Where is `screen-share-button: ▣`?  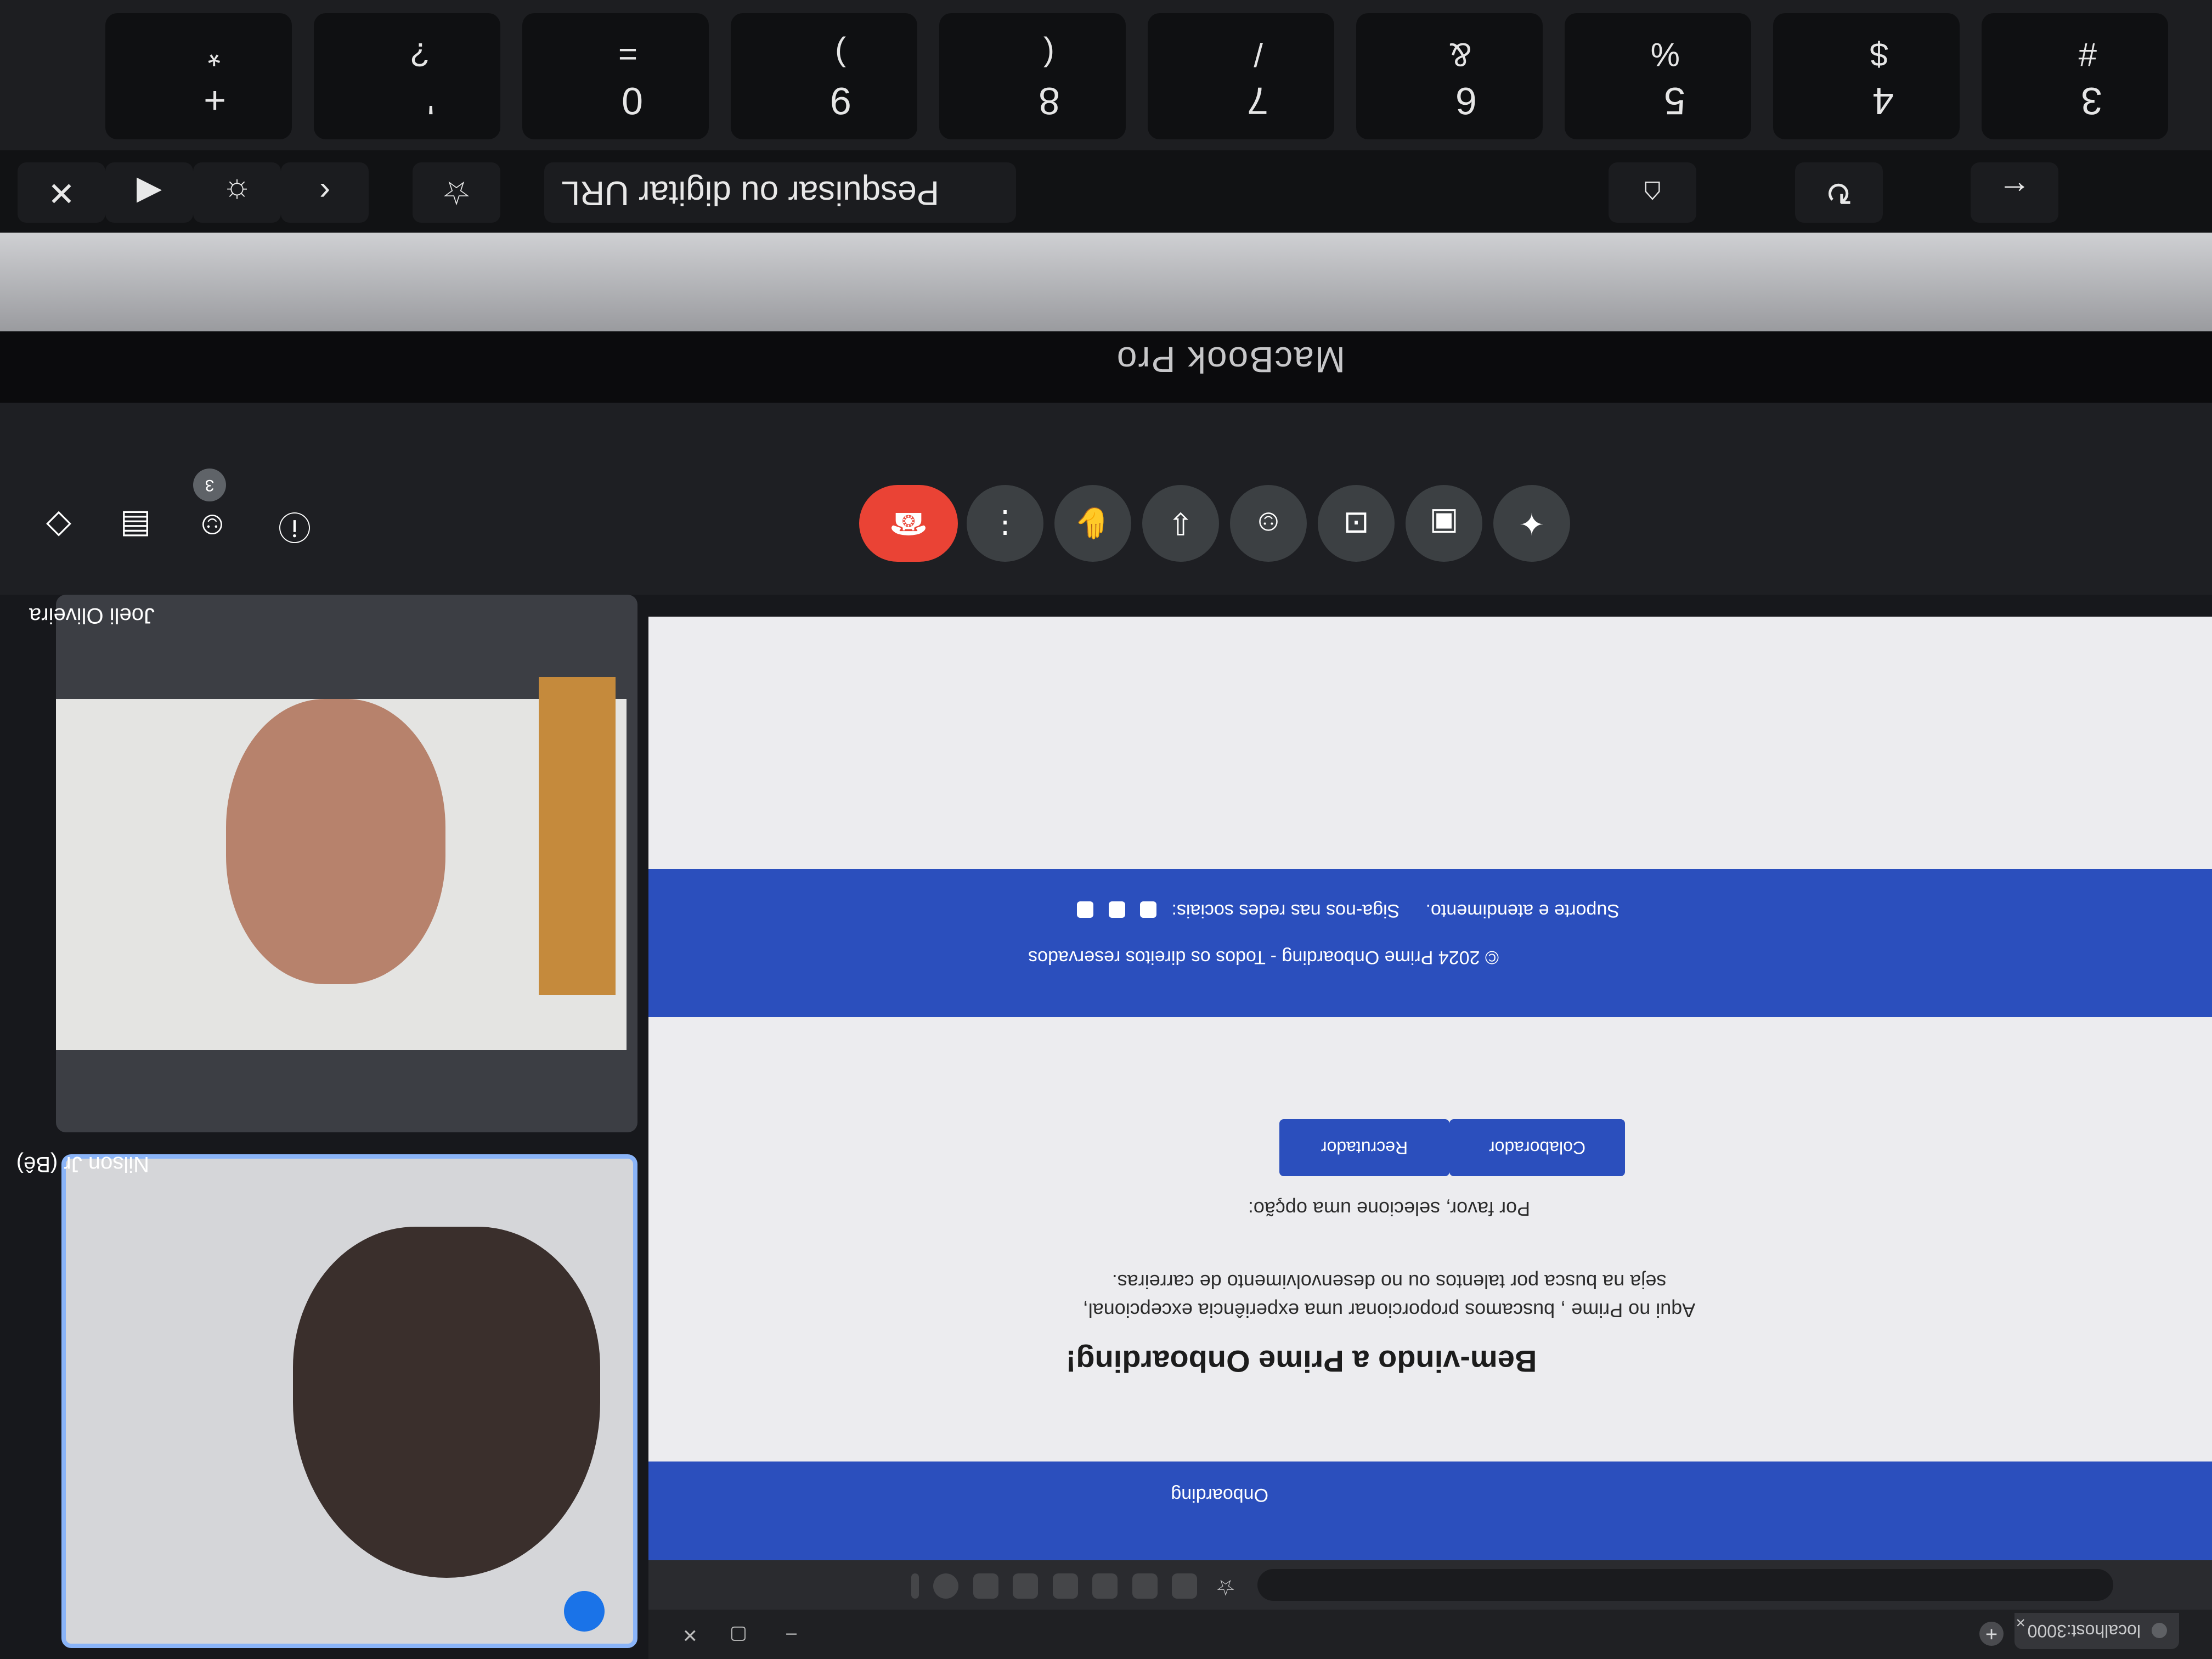
screen-share-button: ▣ is located at coordinates (1444, 523).